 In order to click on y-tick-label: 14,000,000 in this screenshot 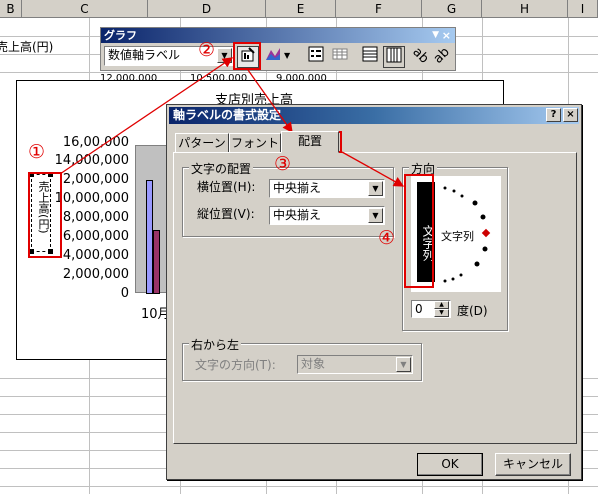, I will do `click(91, 160)`.